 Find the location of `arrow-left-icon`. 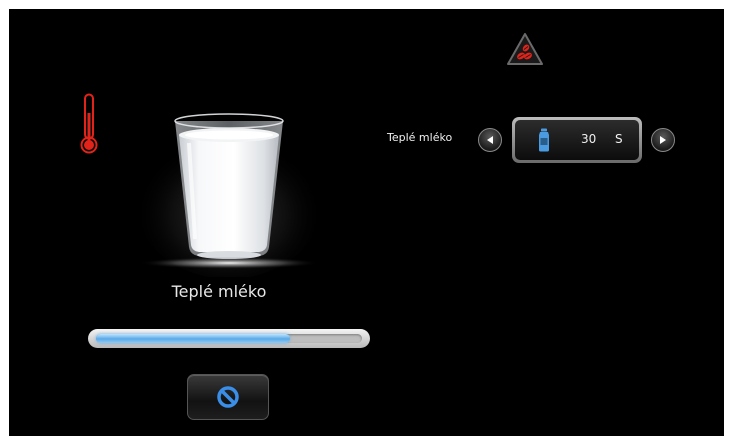

arrow-left-icon is located at coordinates (490, 140).